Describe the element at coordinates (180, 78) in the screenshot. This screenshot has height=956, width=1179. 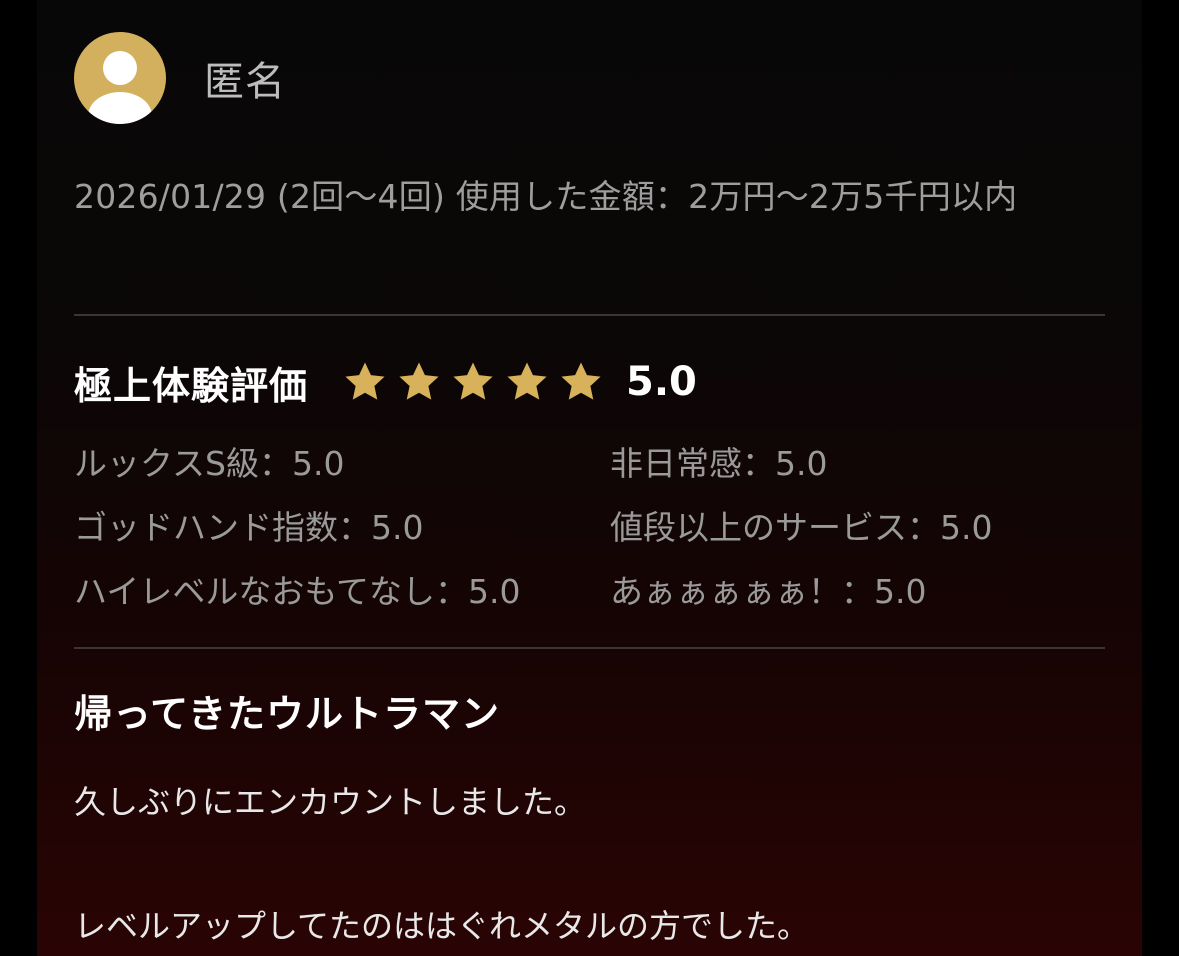
I see `reviewer-header: 匿名` at that location.